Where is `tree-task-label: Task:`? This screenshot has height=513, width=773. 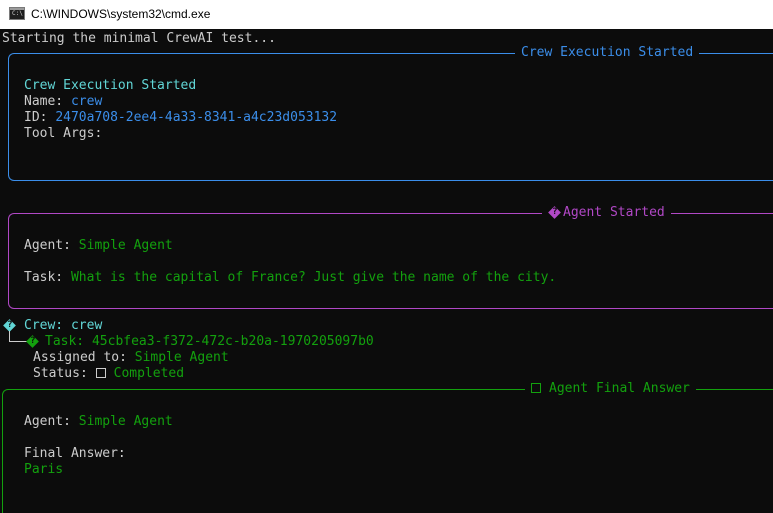
tree-task-label: Task: is located at coordinates (68, 341).